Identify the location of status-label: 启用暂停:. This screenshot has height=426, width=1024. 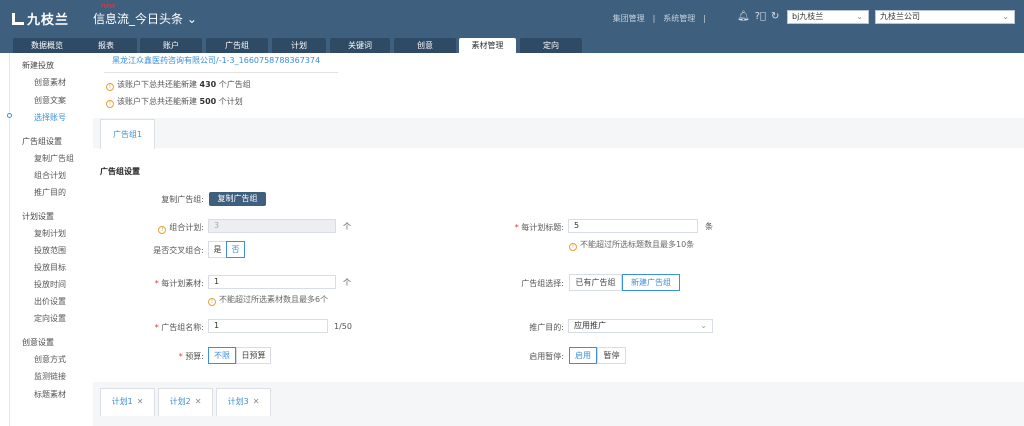
(546, 356).